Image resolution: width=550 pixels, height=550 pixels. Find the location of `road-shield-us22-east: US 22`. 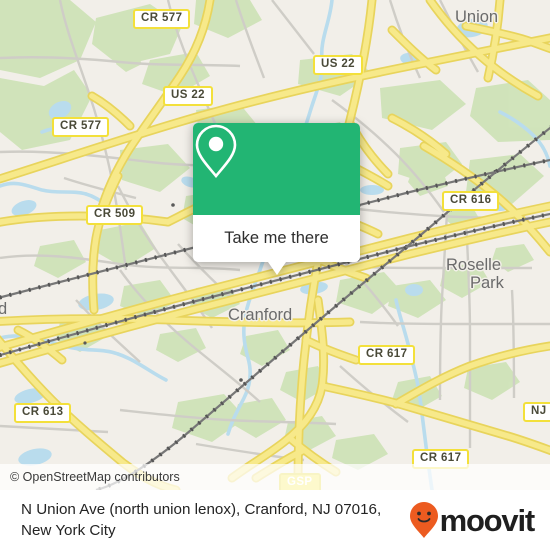

road-shield-us22-east: US 22 is located at coordinates (338, 65).